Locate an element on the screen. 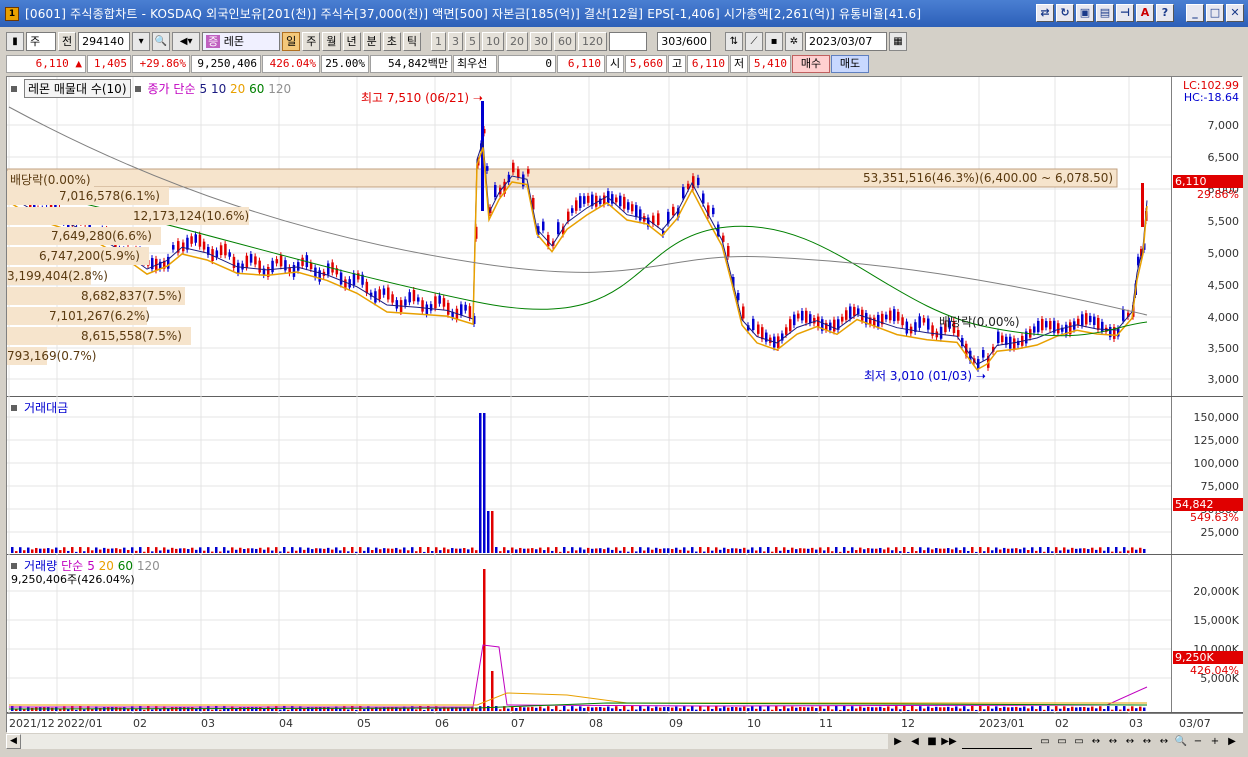  date-input: 2023/03/07 is located at coordinates (846, 41).